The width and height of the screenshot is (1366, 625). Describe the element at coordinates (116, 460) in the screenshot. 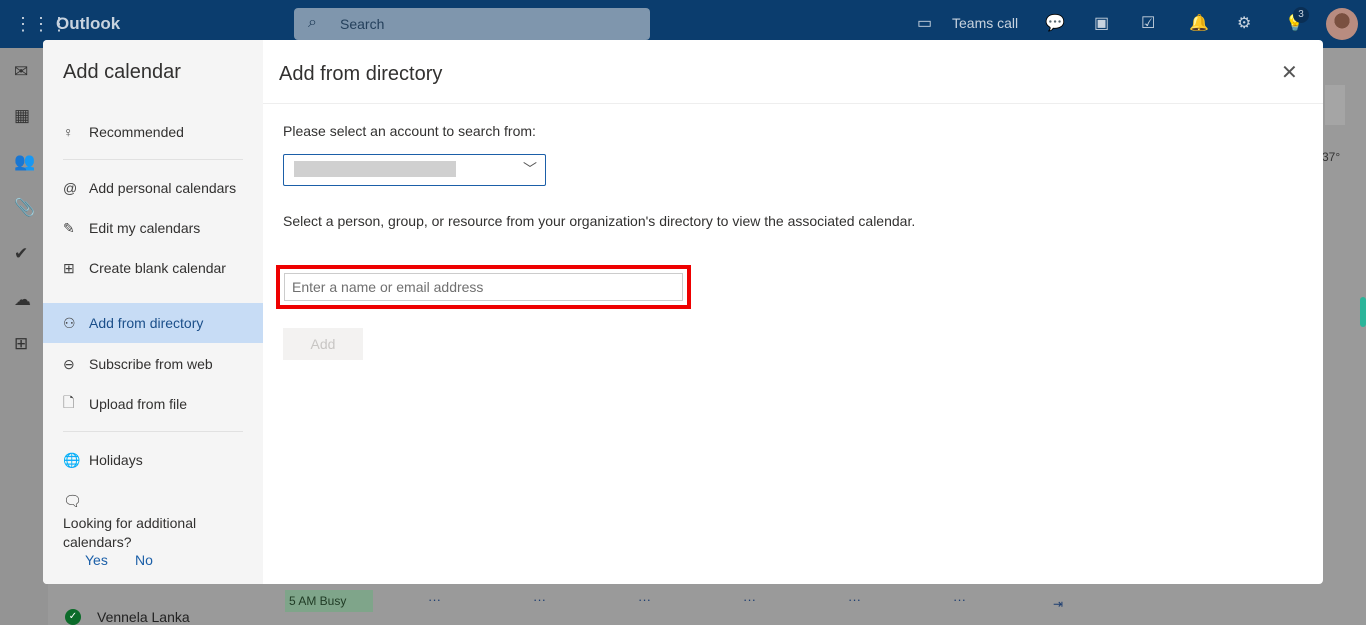

I see `nav-label: Holidays` at that location.